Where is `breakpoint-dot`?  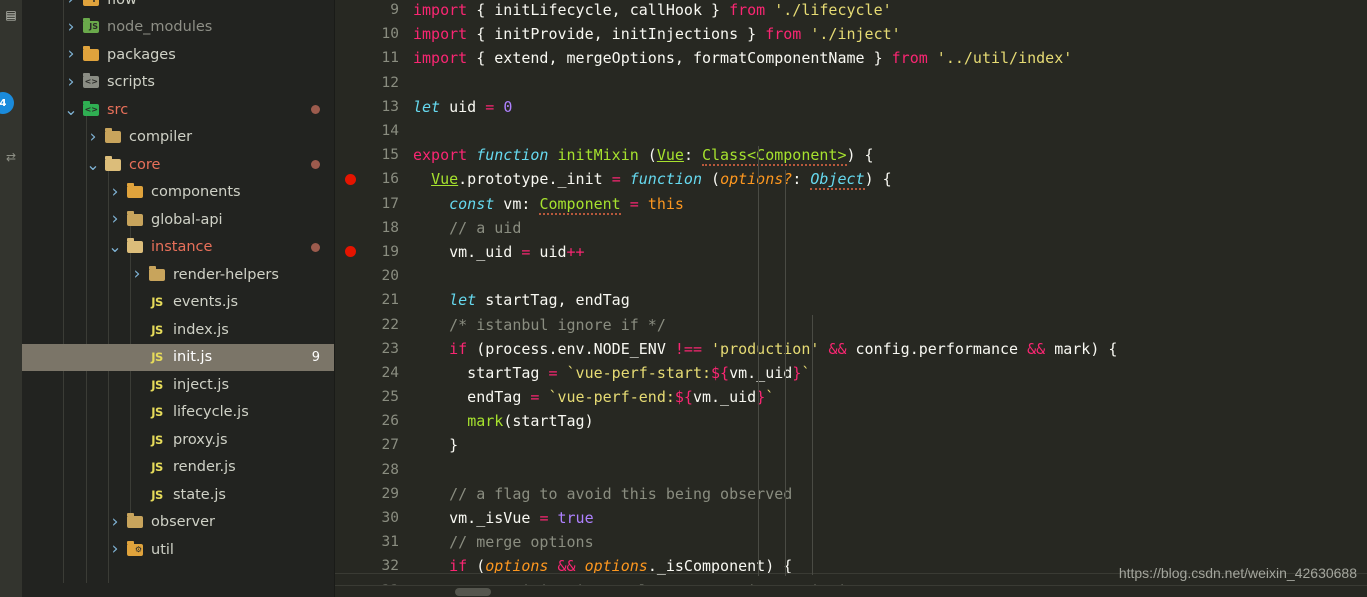 breakpoint-dot is located at coordinates (350, 179).